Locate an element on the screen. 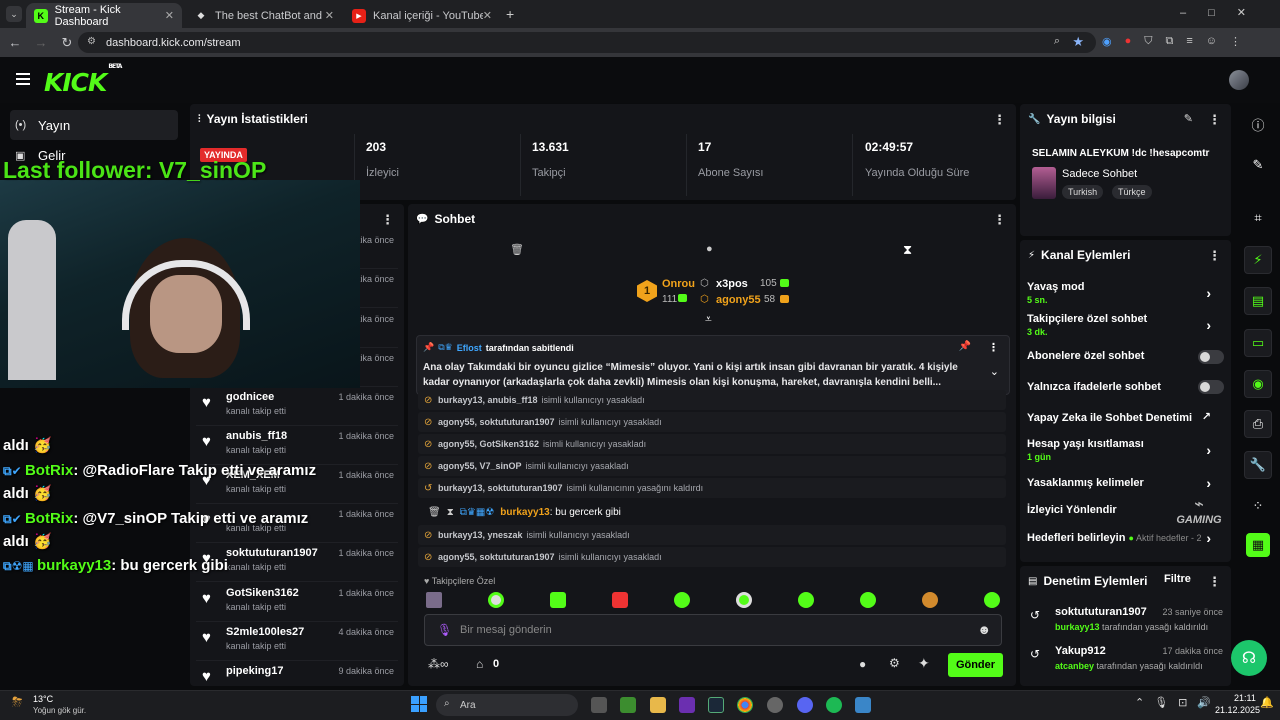  sparkle-icon: ✦ is located at coordinates (924, 663).